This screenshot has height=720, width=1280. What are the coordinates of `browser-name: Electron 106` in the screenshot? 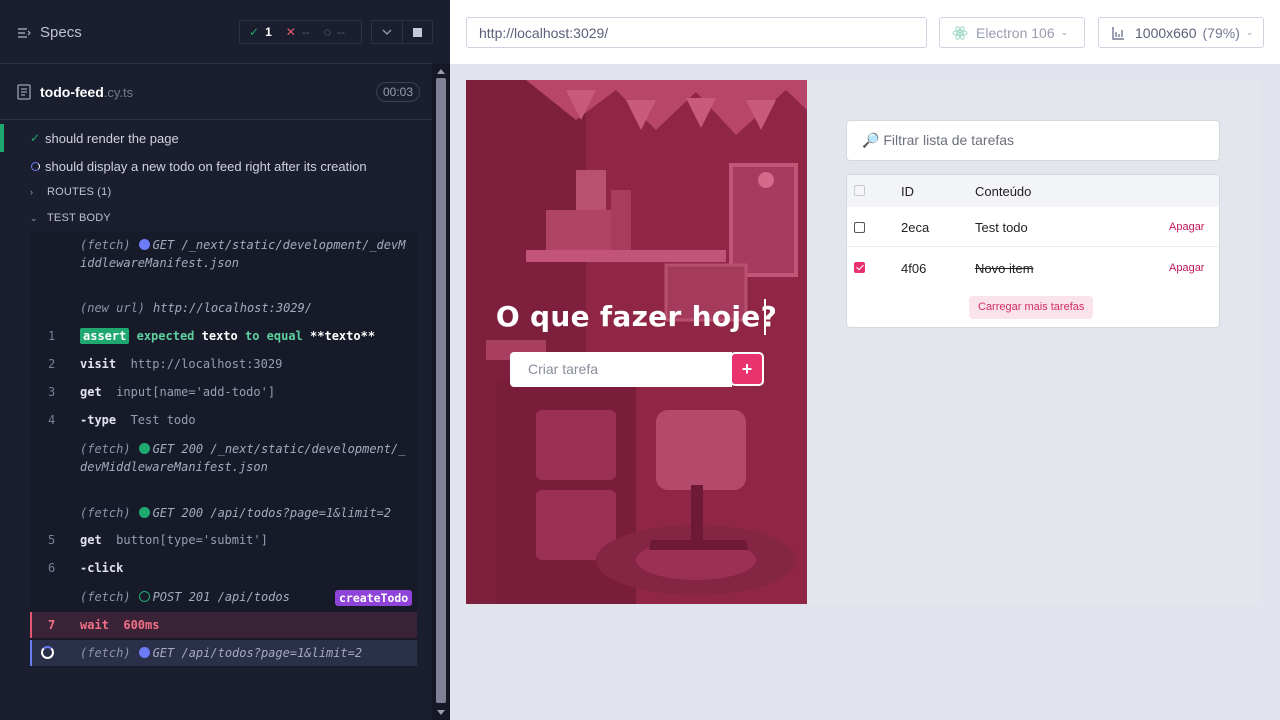 It's located at (1015, 32).